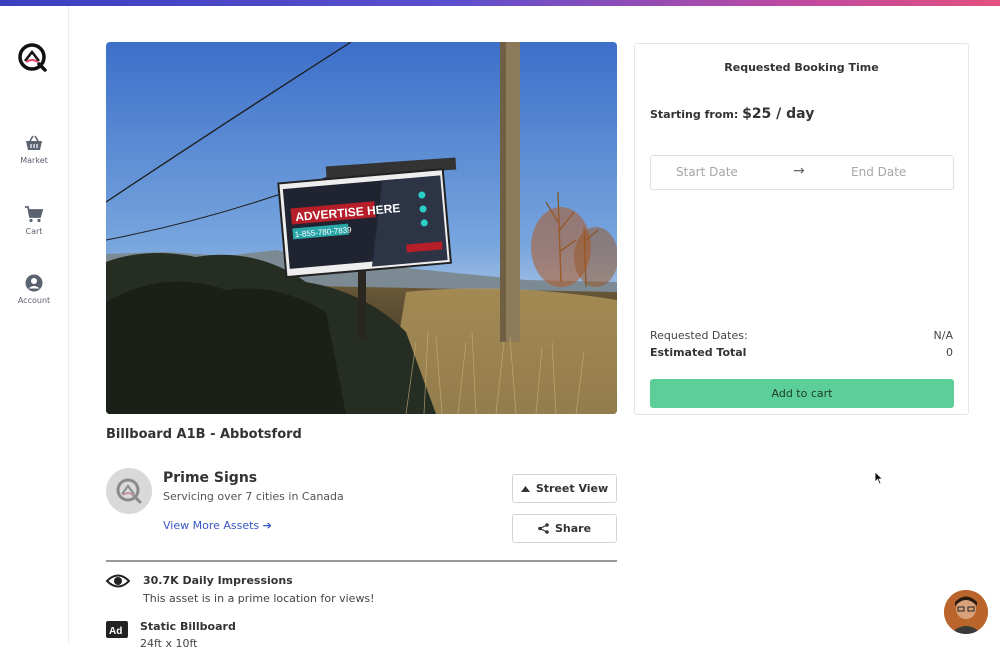 The image size is (1000, 650). I want to click on brand-gradient-bar, so click(500, 3).